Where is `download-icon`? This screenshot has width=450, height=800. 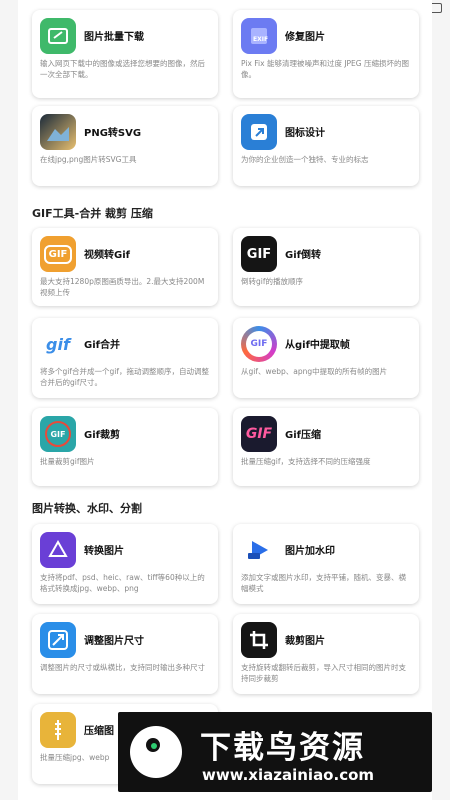 download-icon is located at coordinates (58, 36).